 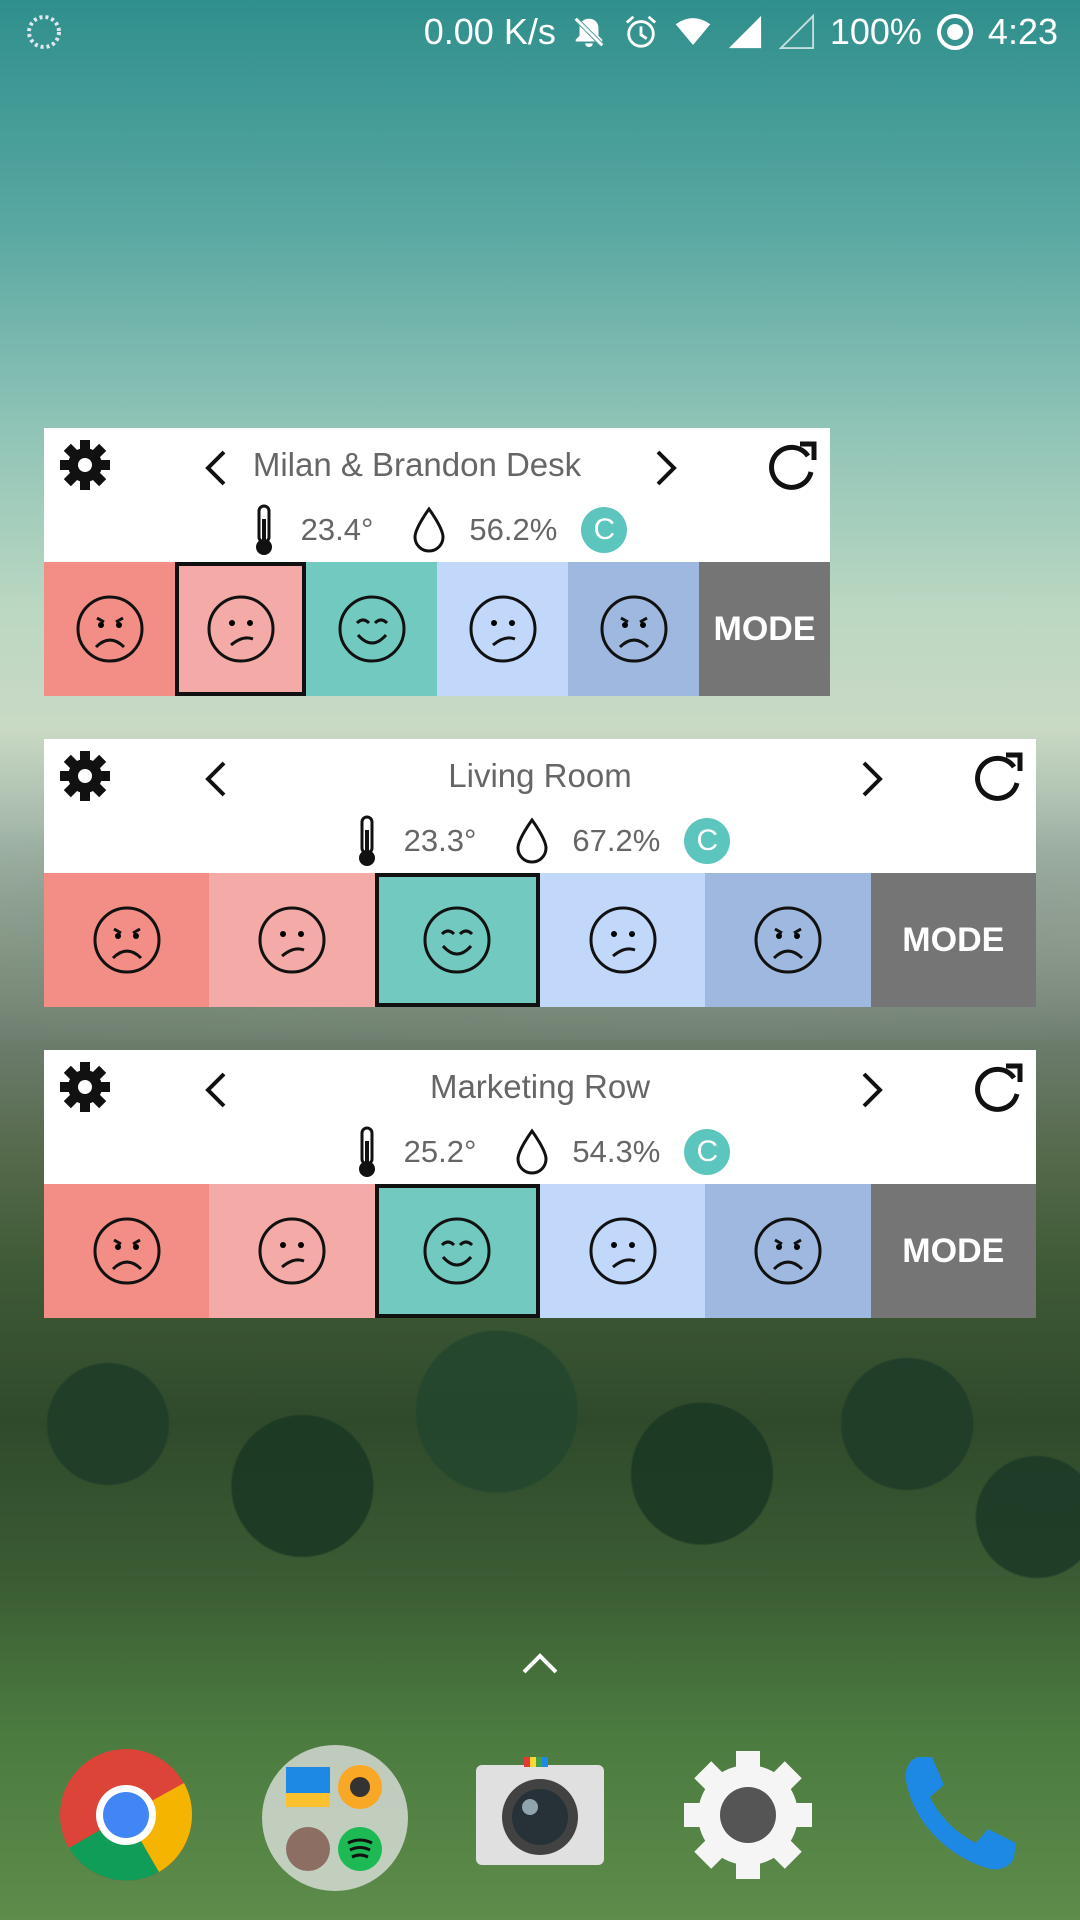 I want to click on widget-header: Marketing Row 25.2° 54.3% C, so click(x=540, y=1117).